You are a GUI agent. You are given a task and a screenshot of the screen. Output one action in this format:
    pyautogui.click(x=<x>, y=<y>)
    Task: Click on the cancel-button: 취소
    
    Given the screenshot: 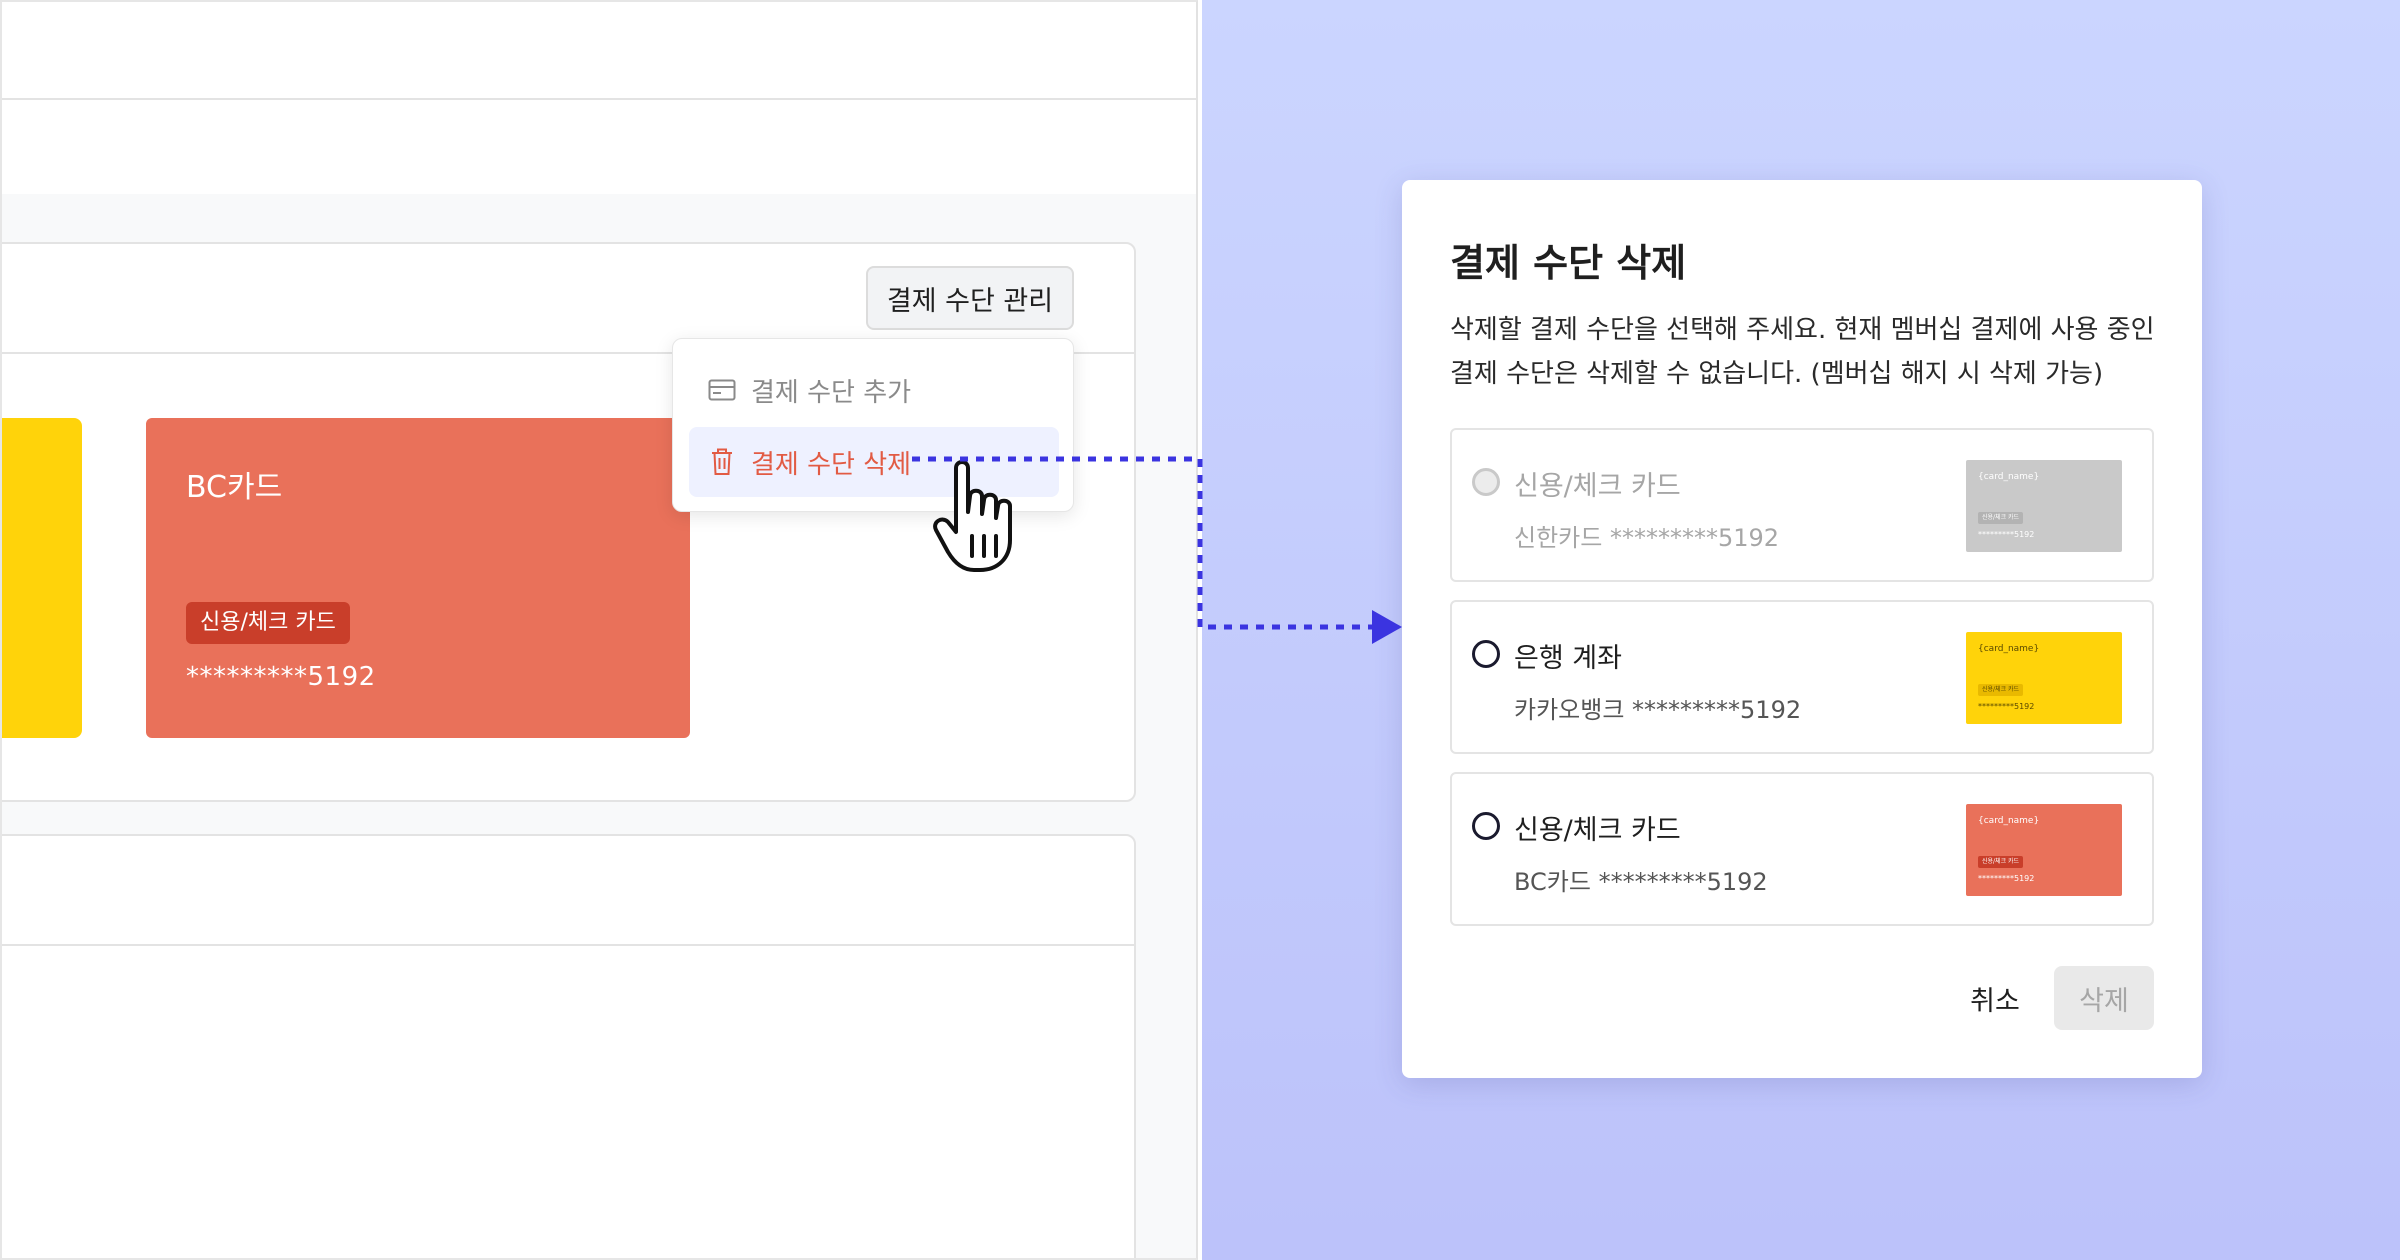 What is the action you would take?
    pyautogui.click(x=1995, y=998)
    